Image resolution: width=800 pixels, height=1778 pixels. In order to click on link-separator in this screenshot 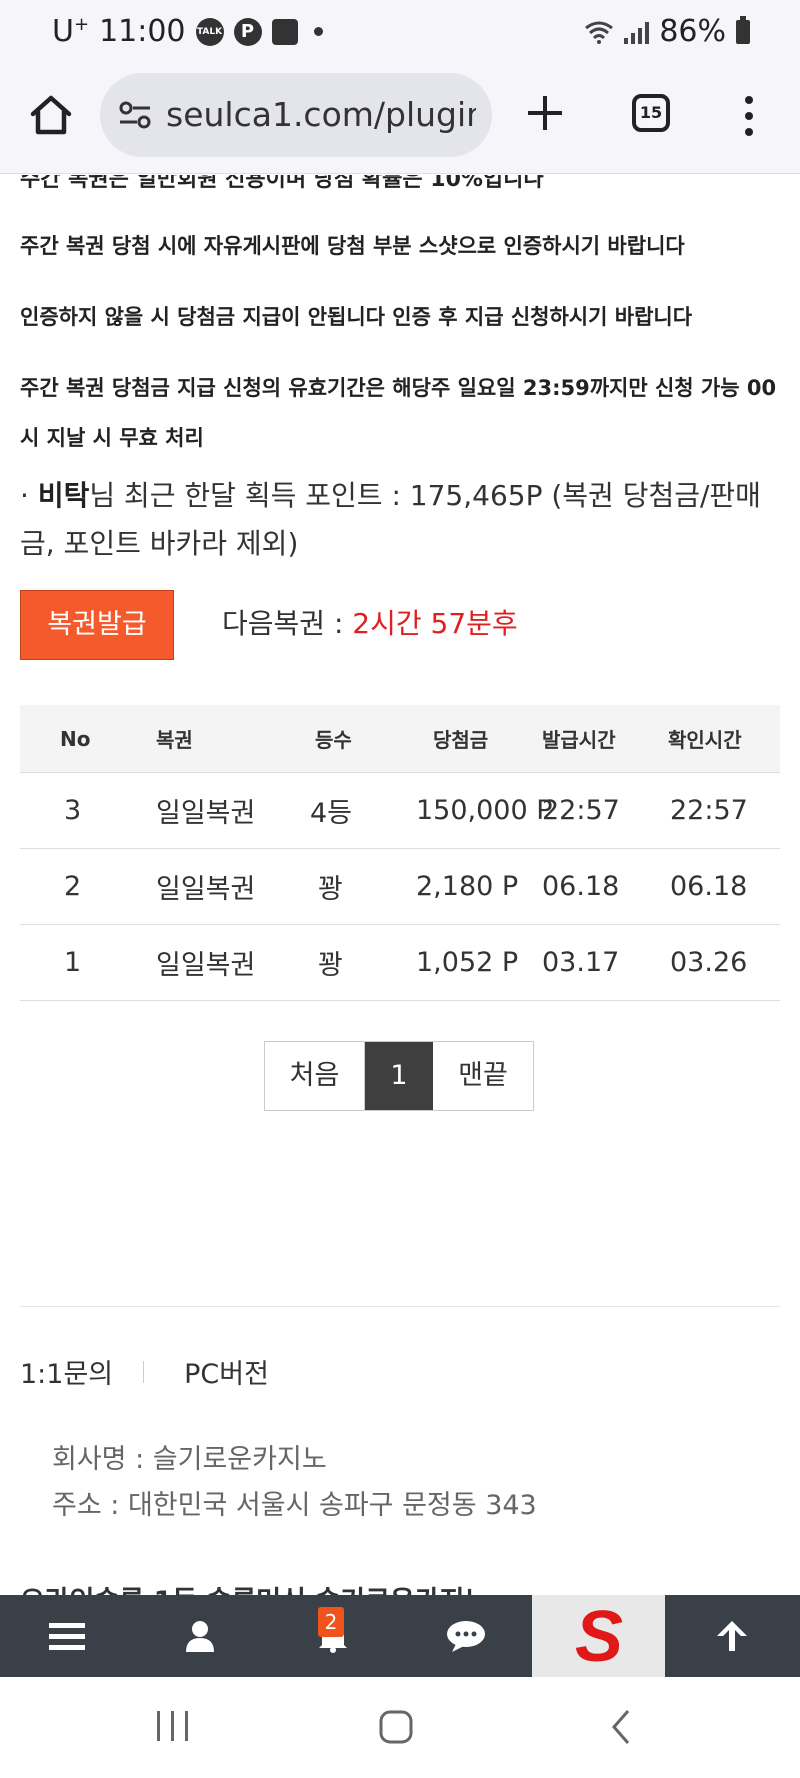, I will do `click(144, 1371)`.